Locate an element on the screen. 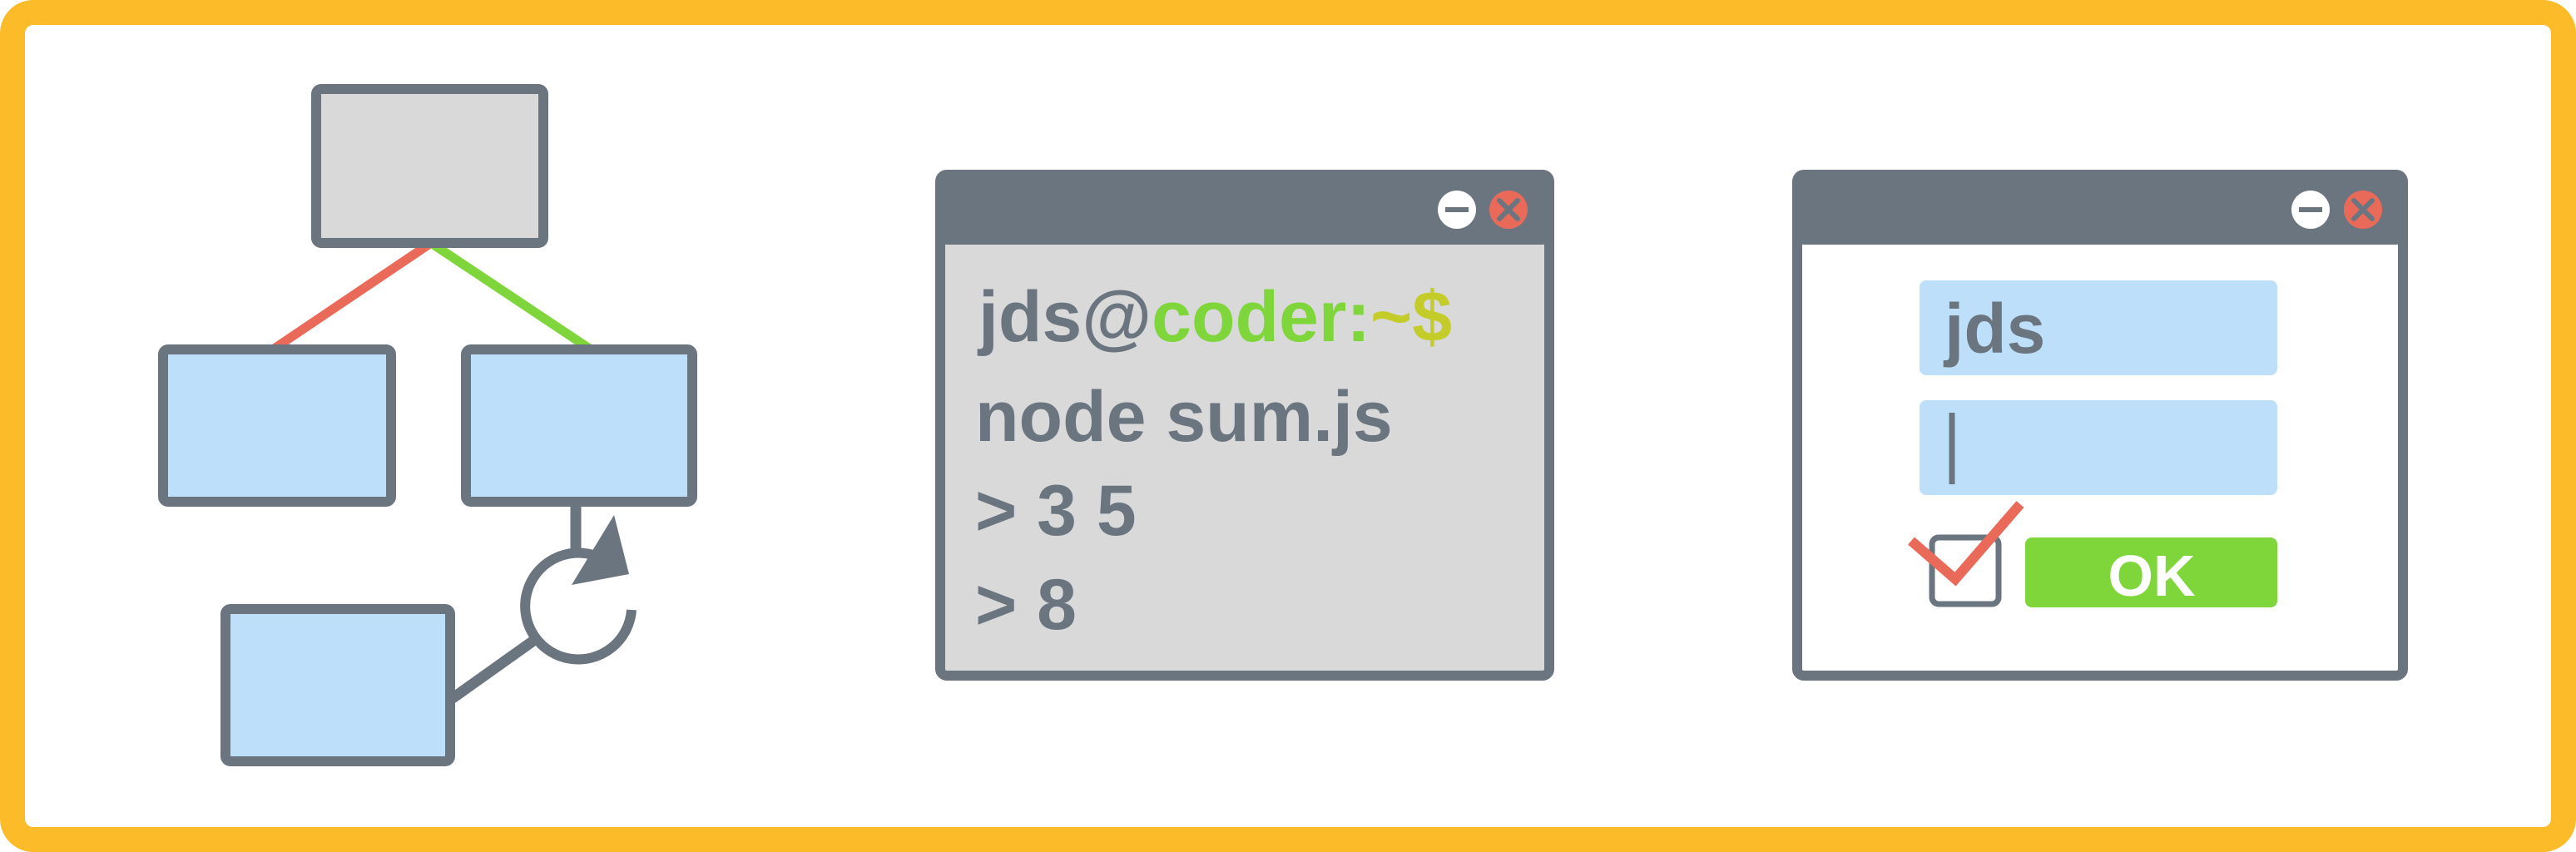 The image size is (2576, 852). terminal-close-button is located at coordinates (1508, 210).